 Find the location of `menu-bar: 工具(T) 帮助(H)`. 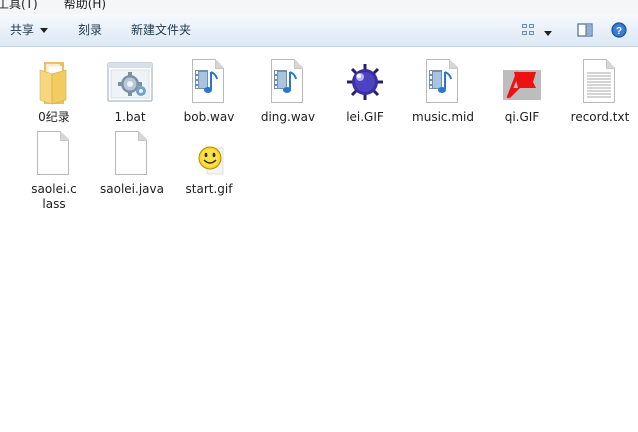

menu-bar: 工具(T) 帮助(H) is located at coordinates (319, 7).